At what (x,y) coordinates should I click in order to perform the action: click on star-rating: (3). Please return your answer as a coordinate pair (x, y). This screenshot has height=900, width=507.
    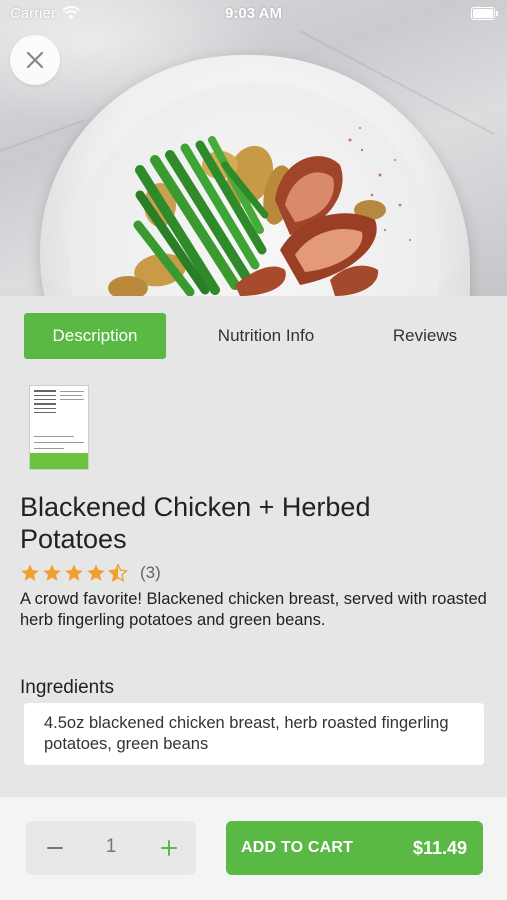
    Looking at the image, I should click on (90, 573).